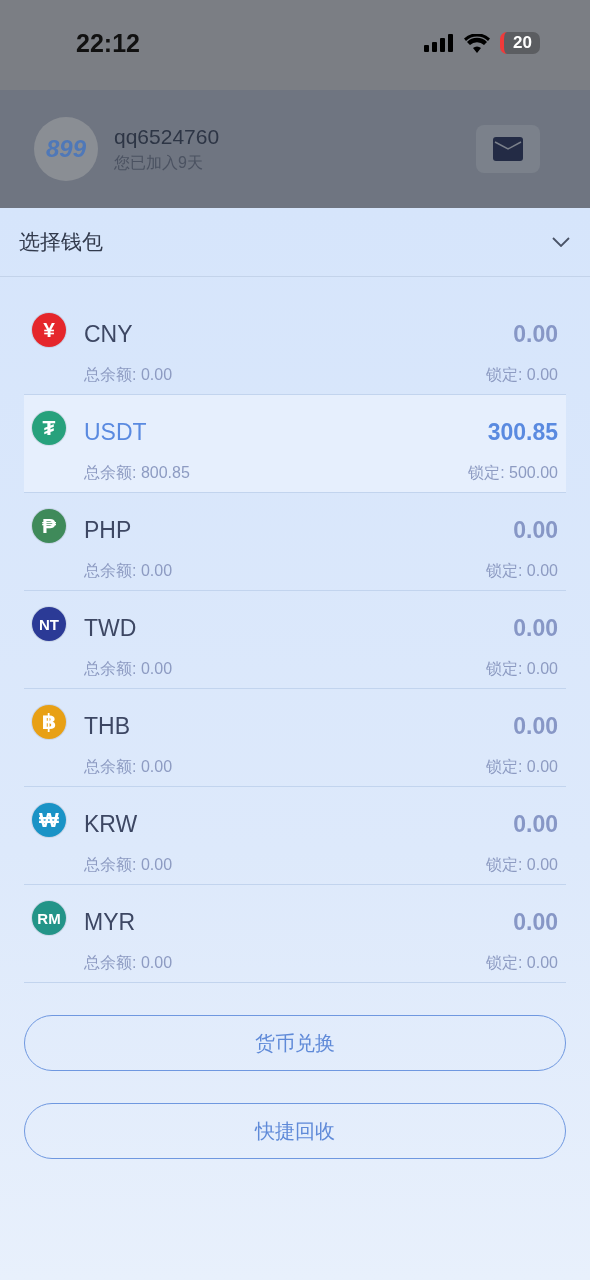 This screenshot has height=1280, width=590. I want to click on currency-icon: ฿, so click(49, 722).